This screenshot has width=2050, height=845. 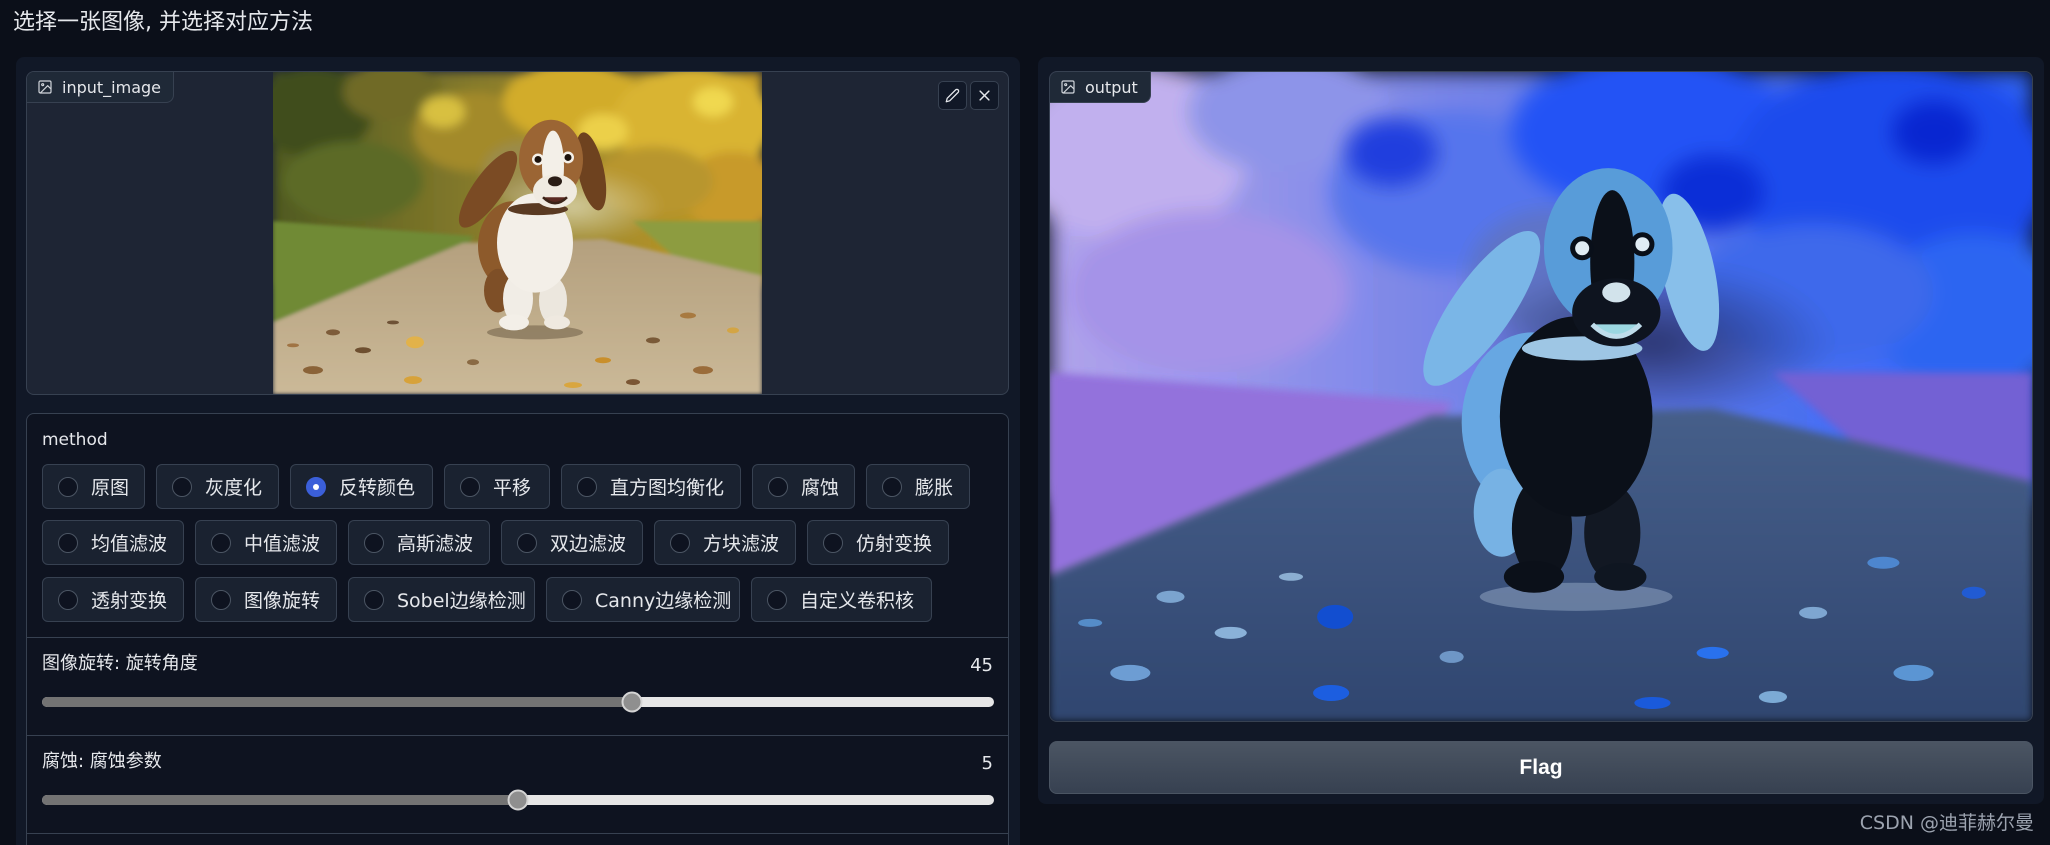 I want to click on output-image-label-tag: output, so click(x=1100, y=87).